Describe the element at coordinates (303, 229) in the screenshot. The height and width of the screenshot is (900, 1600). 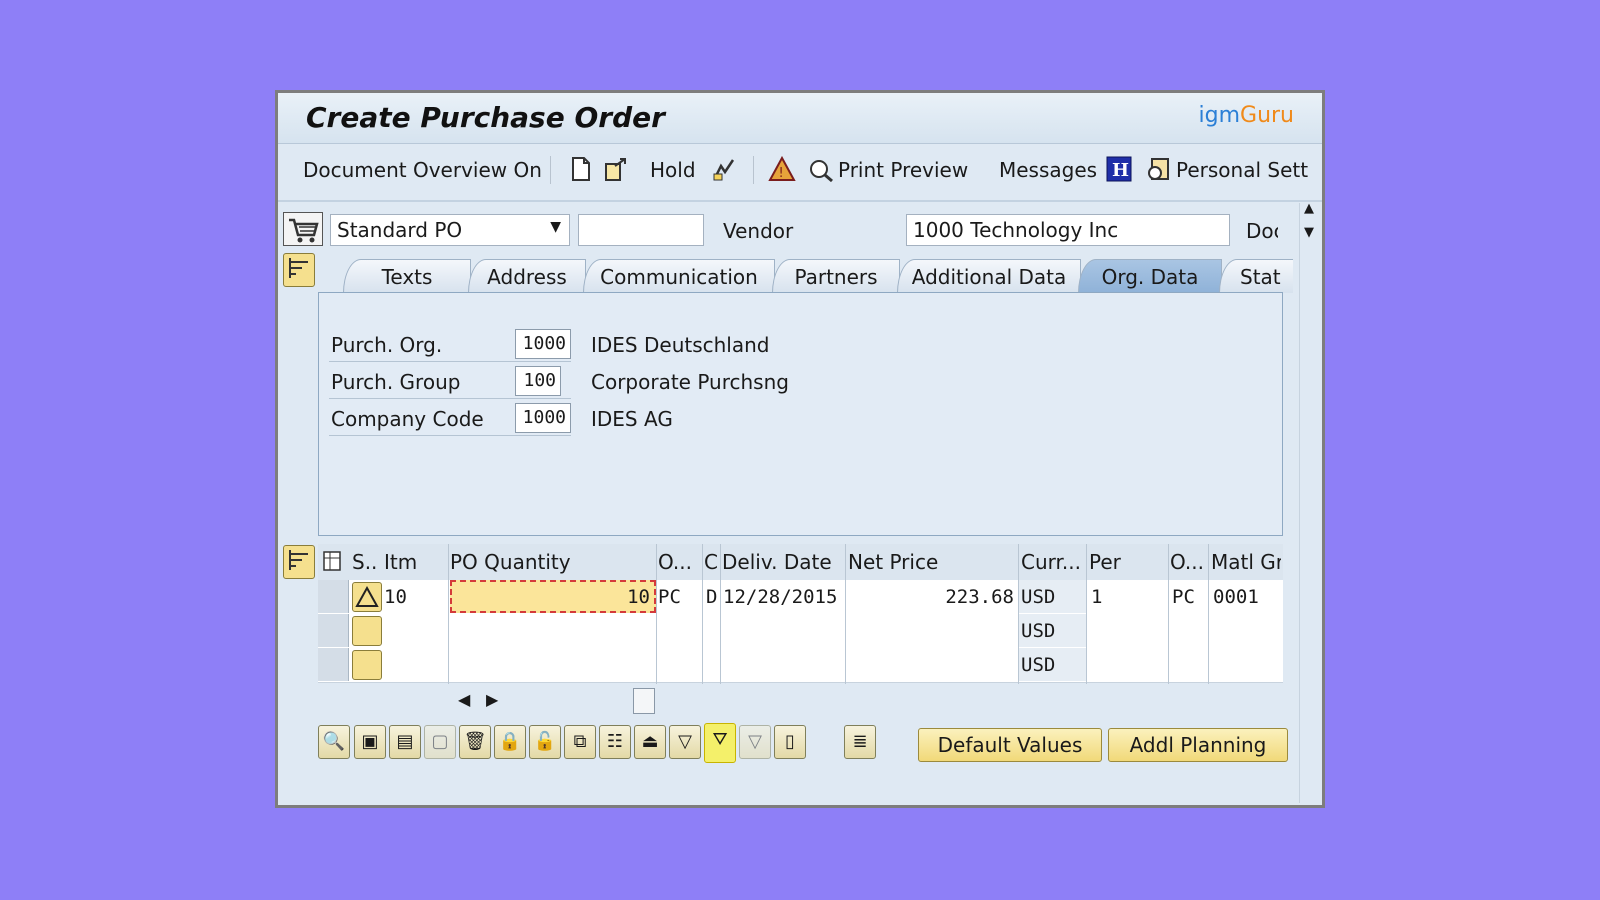
I see `shopping-cart-icon` at that location.